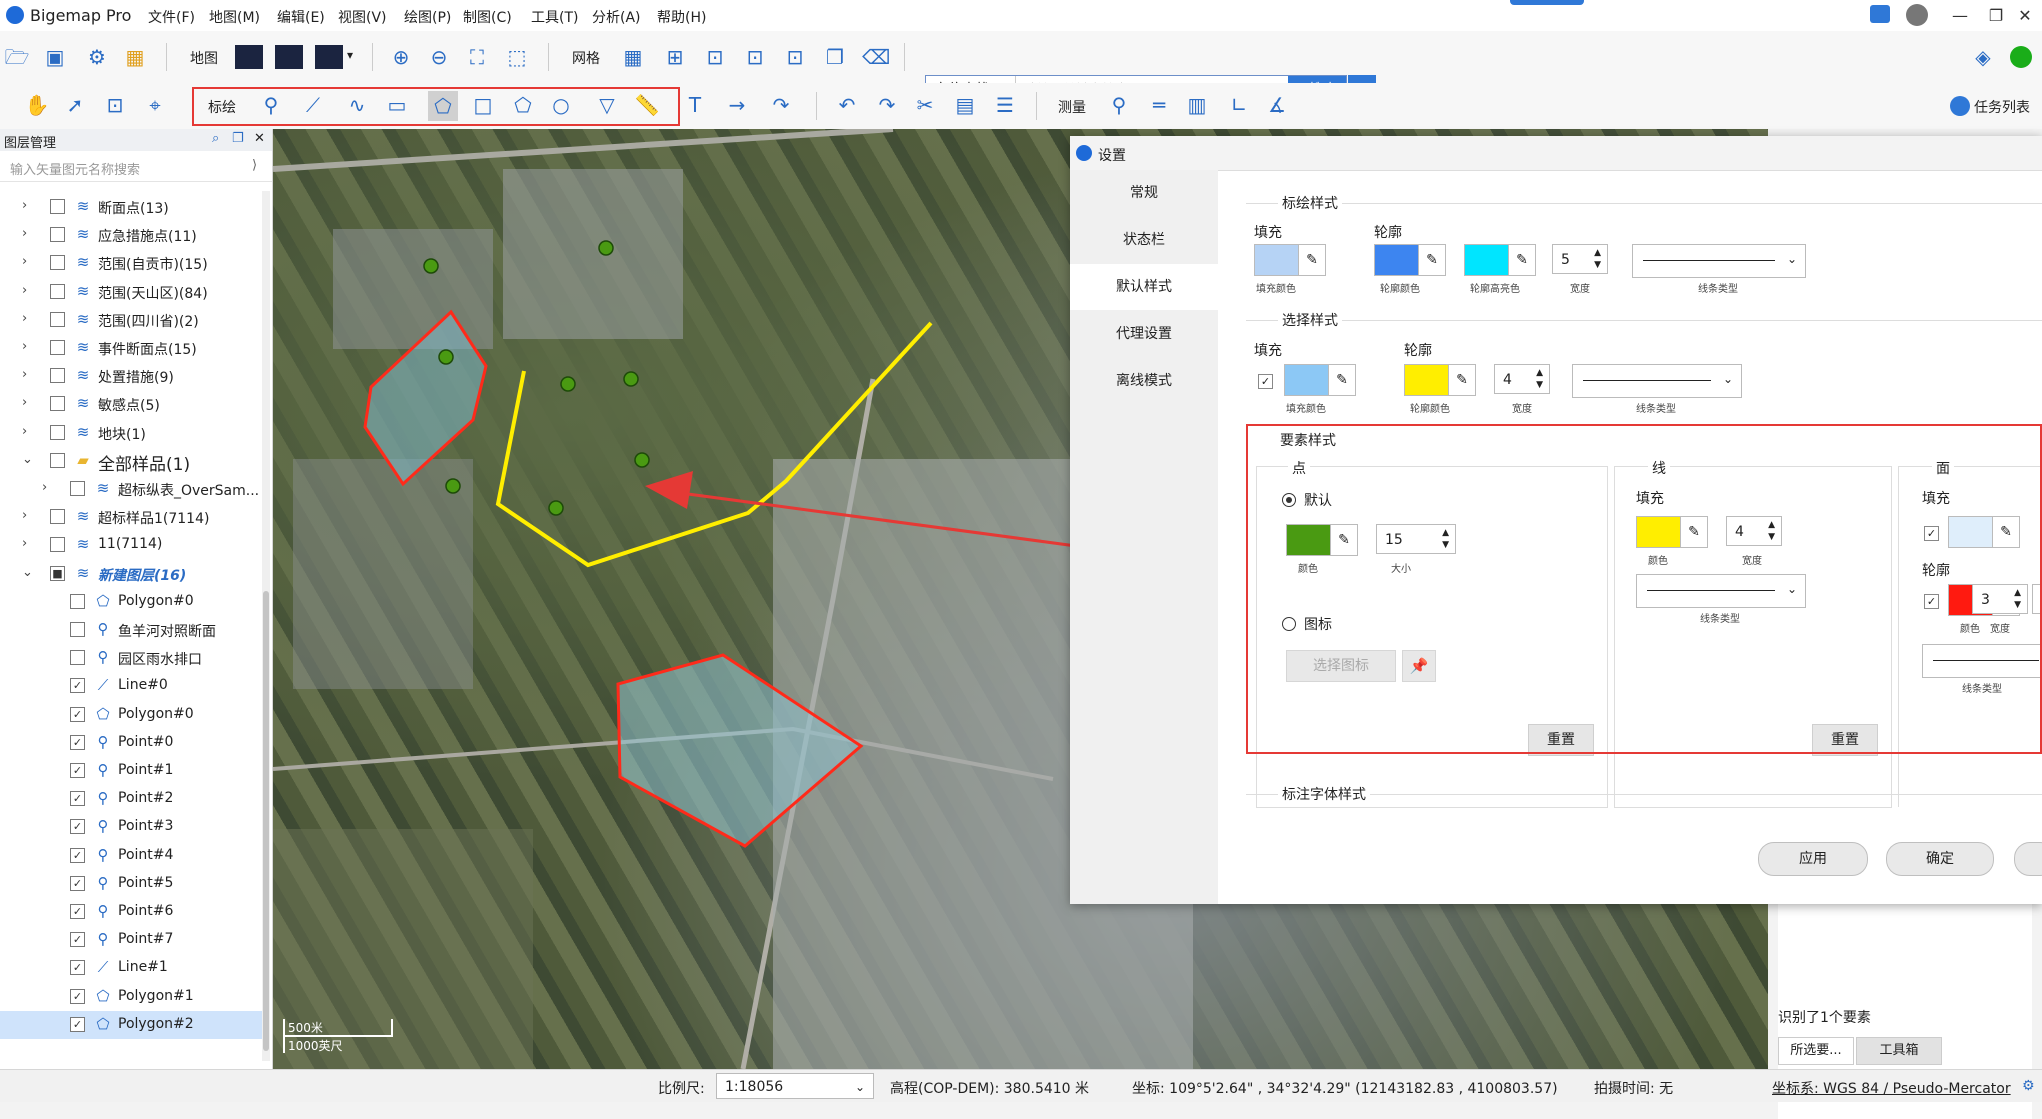 The image size is (2042, 1119). Describe the element at coordinates (1144, 240) in the screenshot. I see `nav-statusbar: 状态栏` at that location.